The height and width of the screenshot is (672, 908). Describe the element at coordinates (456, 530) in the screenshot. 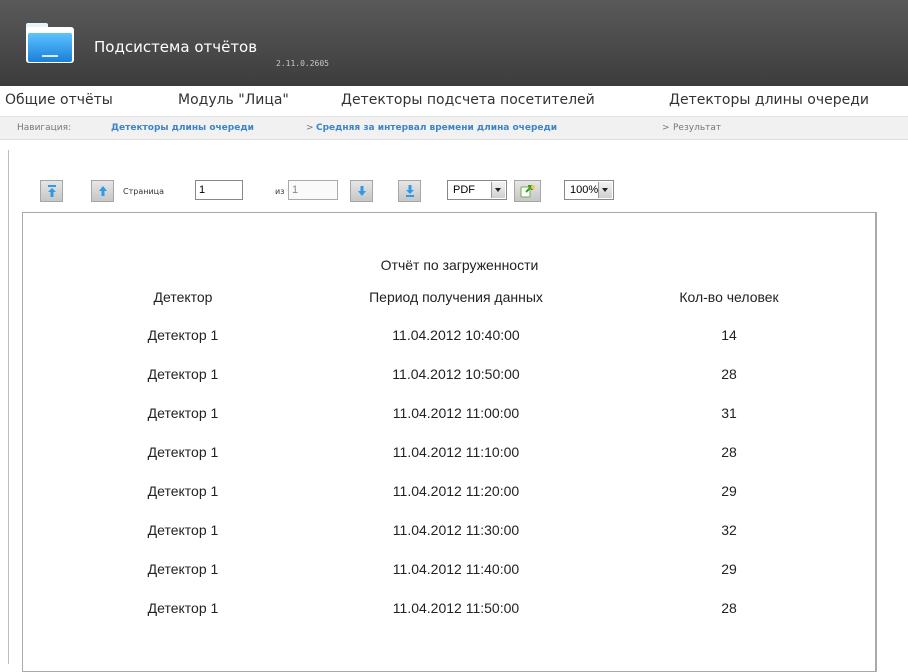

I see `cell-period: 11.04.2012 11:30:00` at that location.